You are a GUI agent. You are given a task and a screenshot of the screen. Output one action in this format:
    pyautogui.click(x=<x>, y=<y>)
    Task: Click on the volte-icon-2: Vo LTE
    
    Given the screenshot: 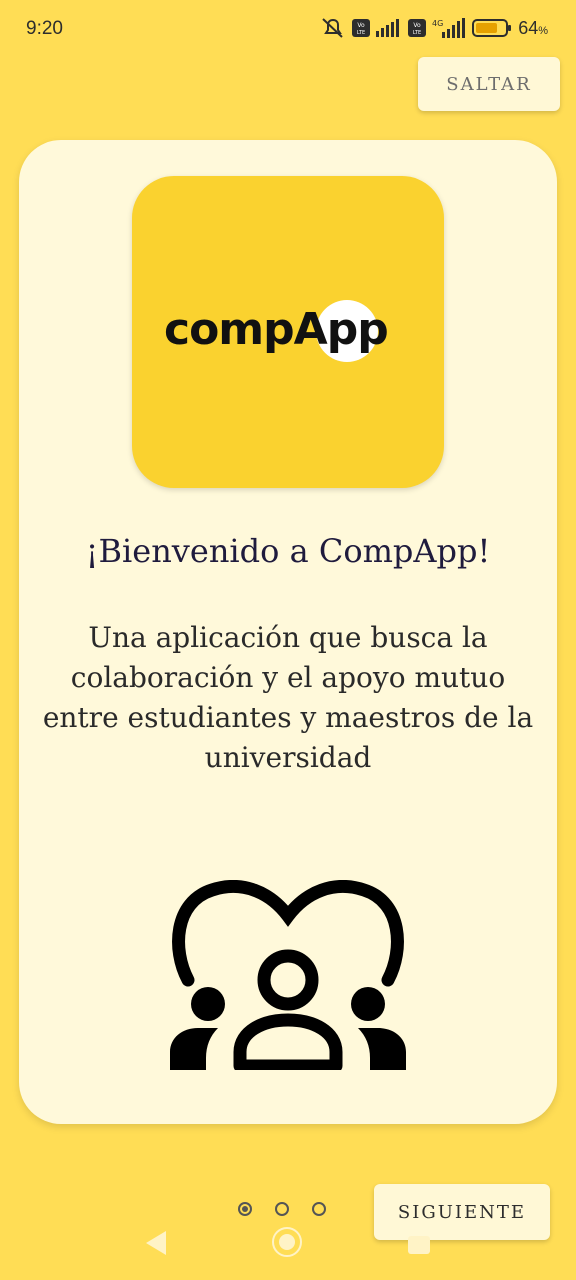 What is the action you would take?
    pyautogui.click(x=417, y=28)
    